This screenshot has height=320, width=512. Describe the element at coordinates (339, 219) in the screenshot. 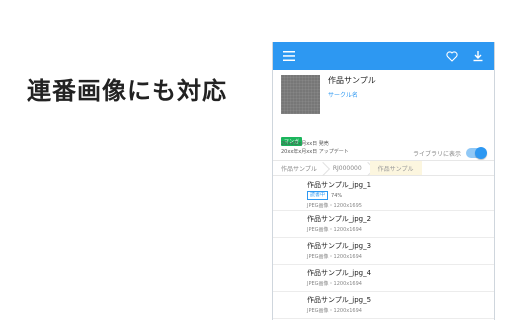

I see `file-name: 作品サンプル_jpg_2` at that location.